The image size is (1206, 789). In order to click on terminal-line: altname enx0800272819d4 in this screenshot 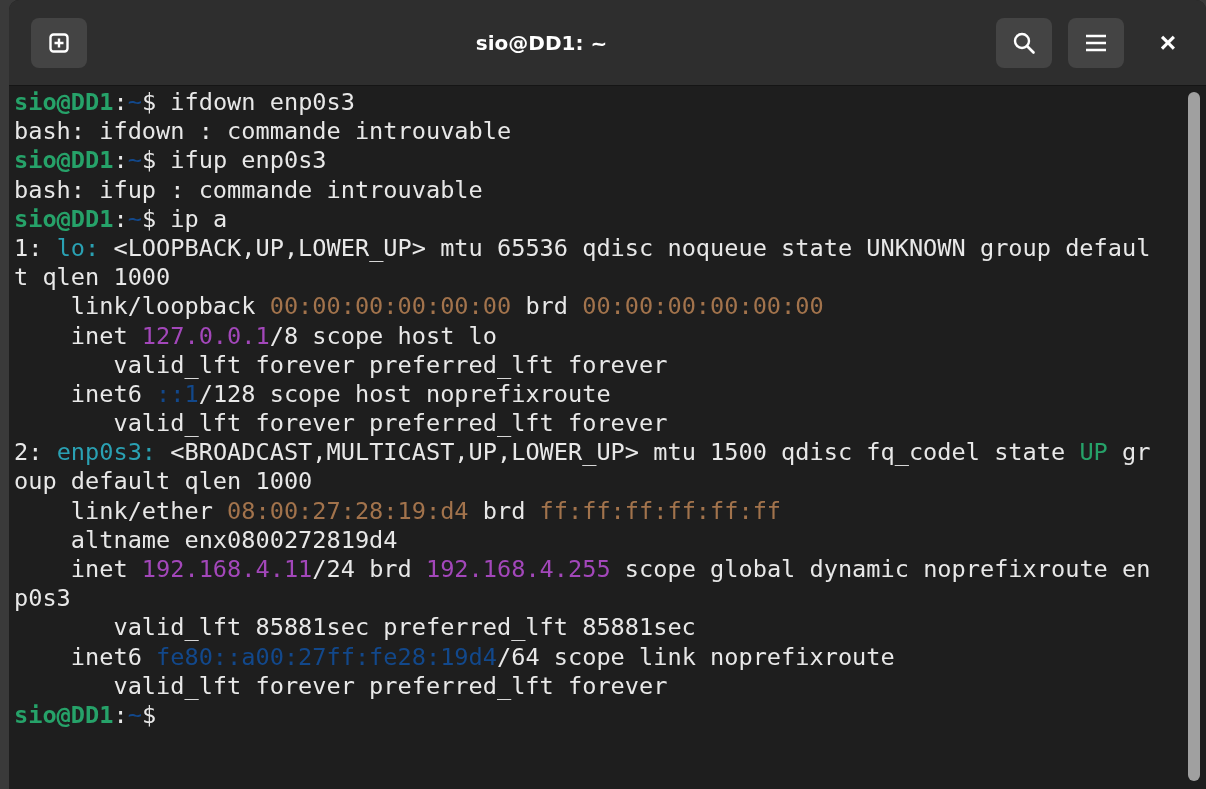, I will do `click(233, 539)`.